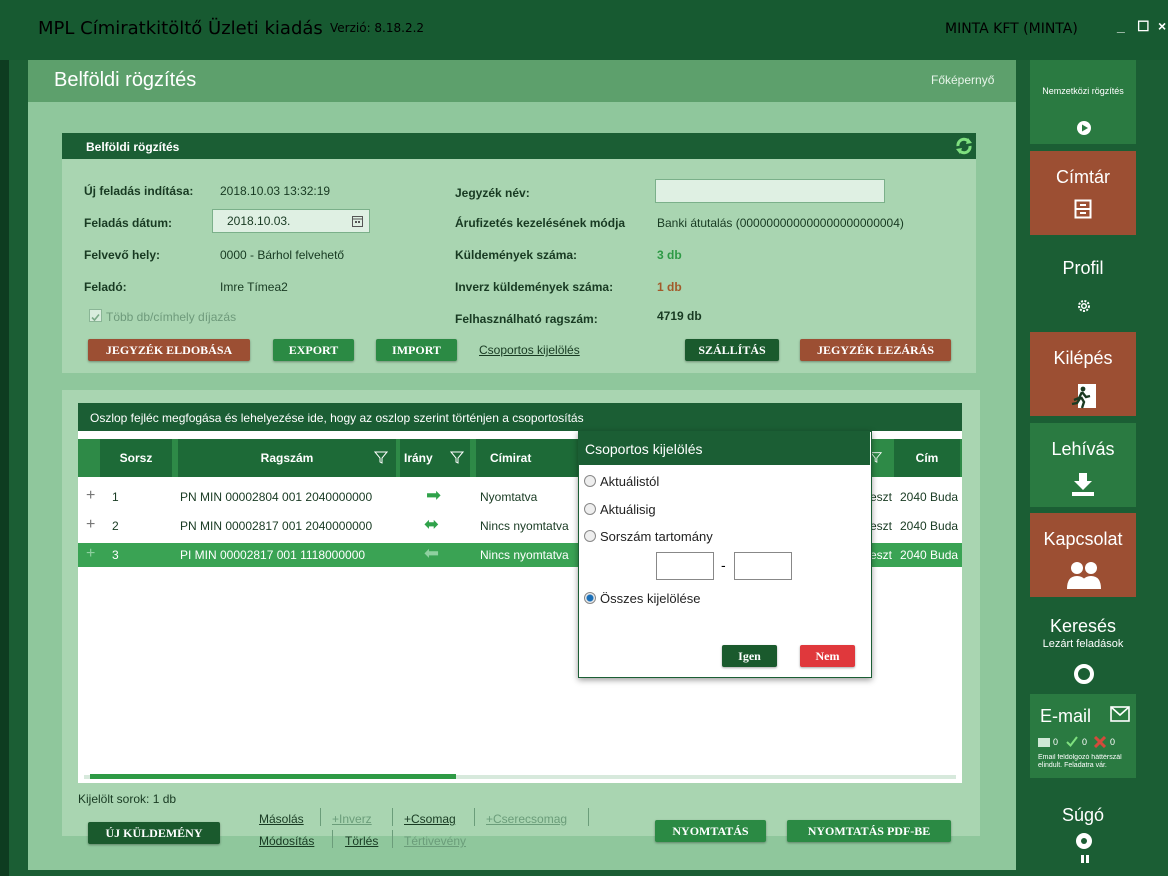  What do you see at coordinates (732, 350) in the screenshot?
I see `shipping-button: SZÁLLÍTÁS` at bounding box center [732, 350].